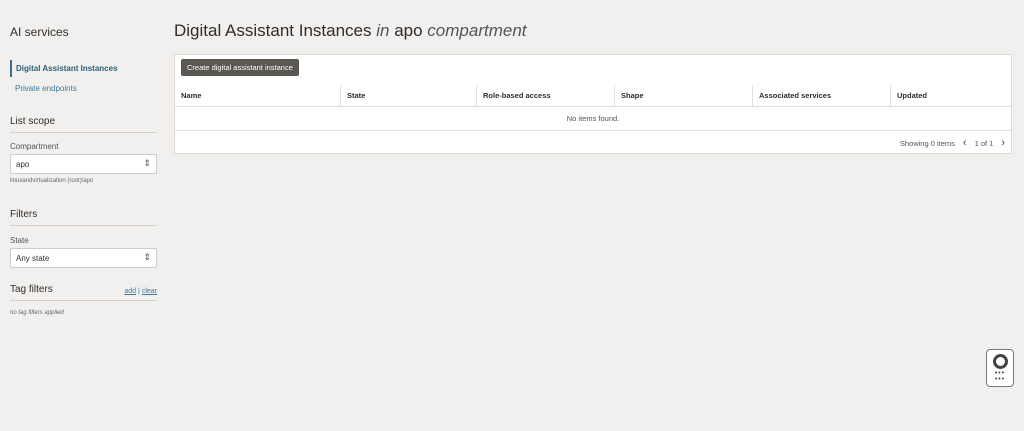 This screenshot has width=1024, height=431. I want to click on column-shape: Shape, so click(684, 95).